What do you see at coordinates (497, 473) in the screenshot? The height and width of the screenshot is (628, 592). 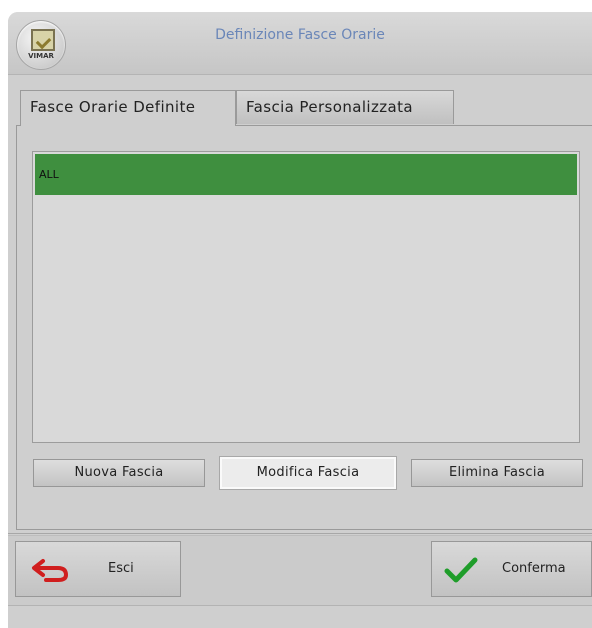 I see `delete-band-button: Elimina Fascia` at bounding box center [497, 473].